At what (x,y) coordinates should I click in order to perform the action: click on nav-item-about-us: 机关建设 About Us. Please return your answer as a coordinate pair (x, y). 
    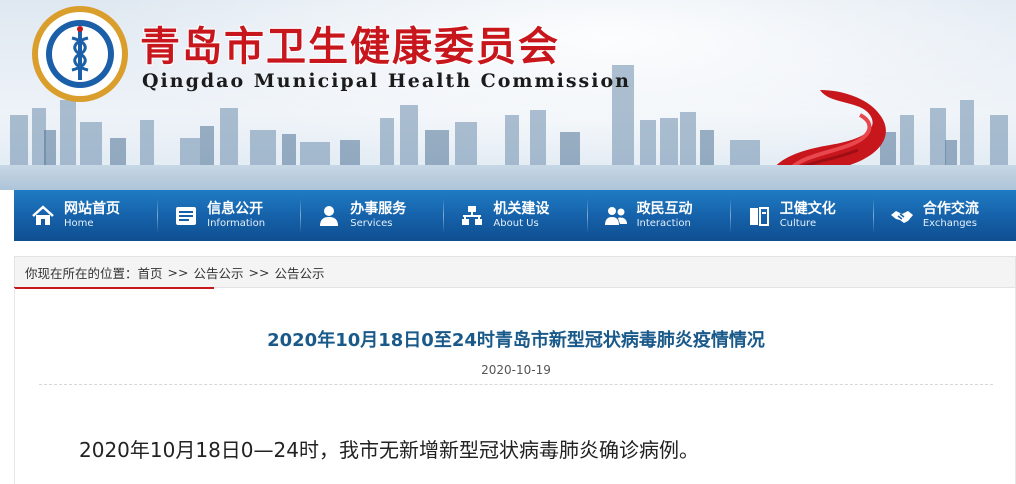
    Looking at the image, I should click on (514, 215).